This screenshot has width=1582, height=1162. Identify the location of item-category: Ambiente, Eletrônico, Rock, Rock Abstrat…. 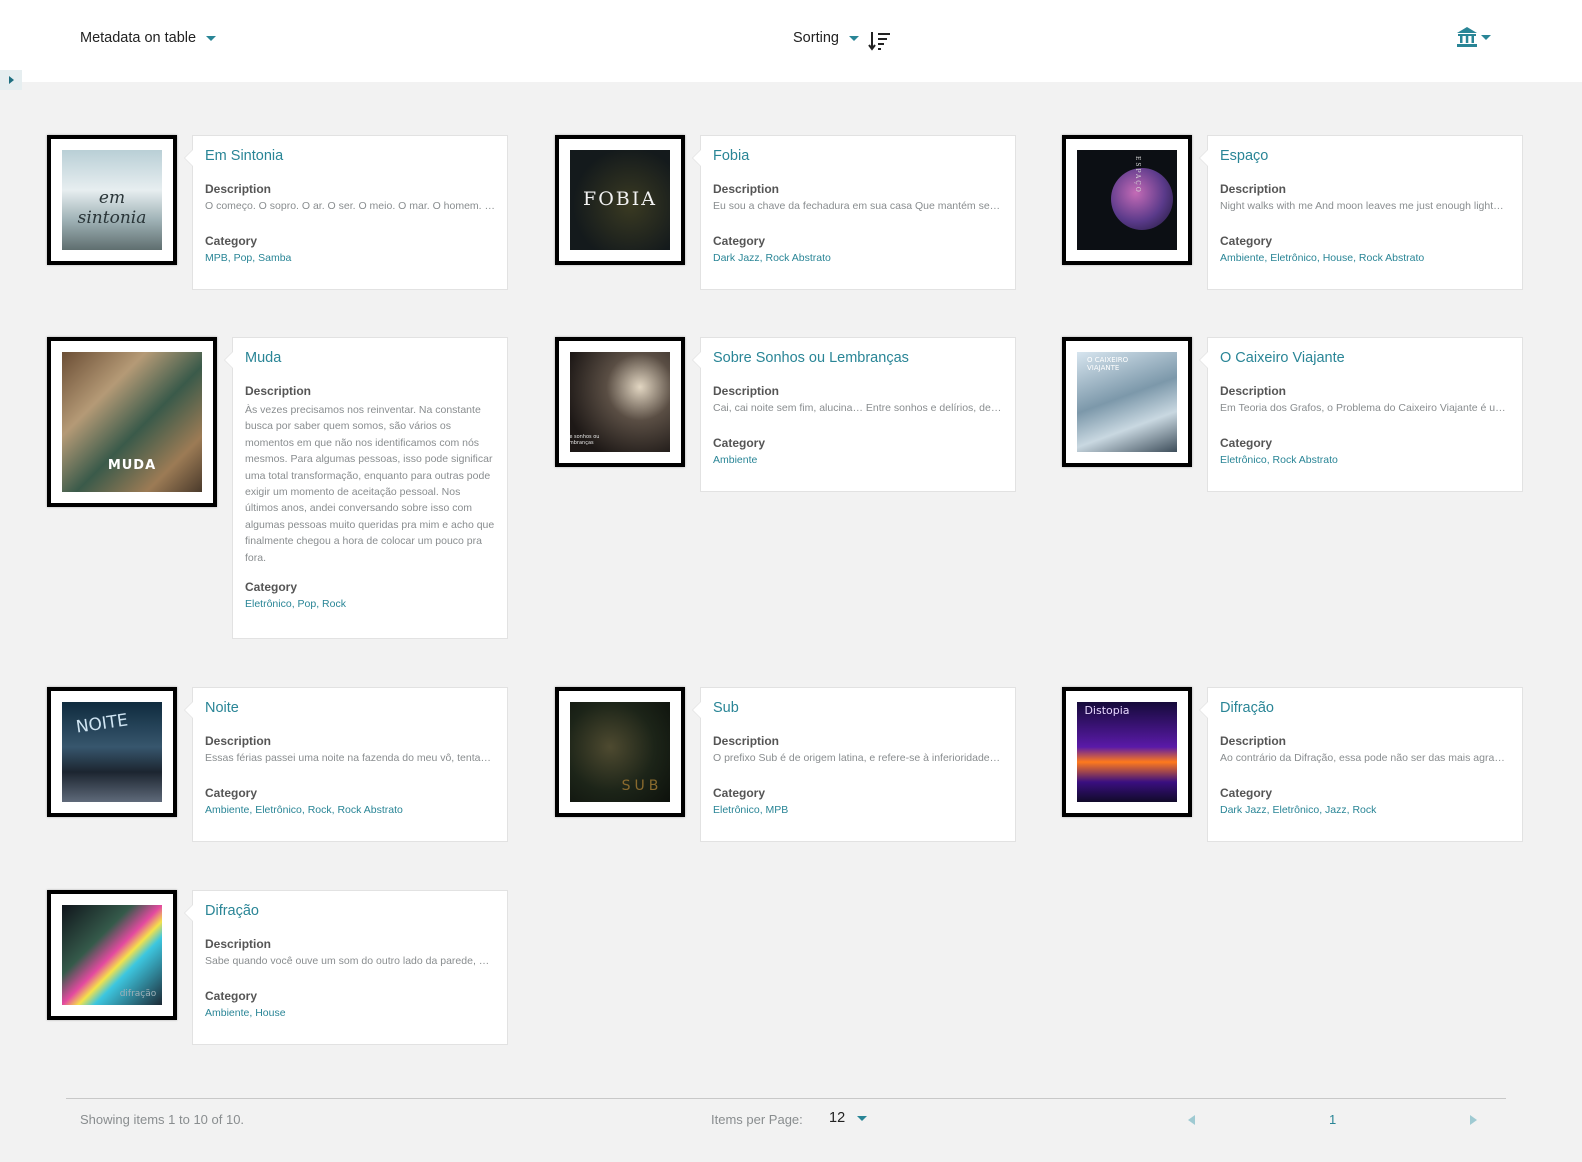
(350, 810).